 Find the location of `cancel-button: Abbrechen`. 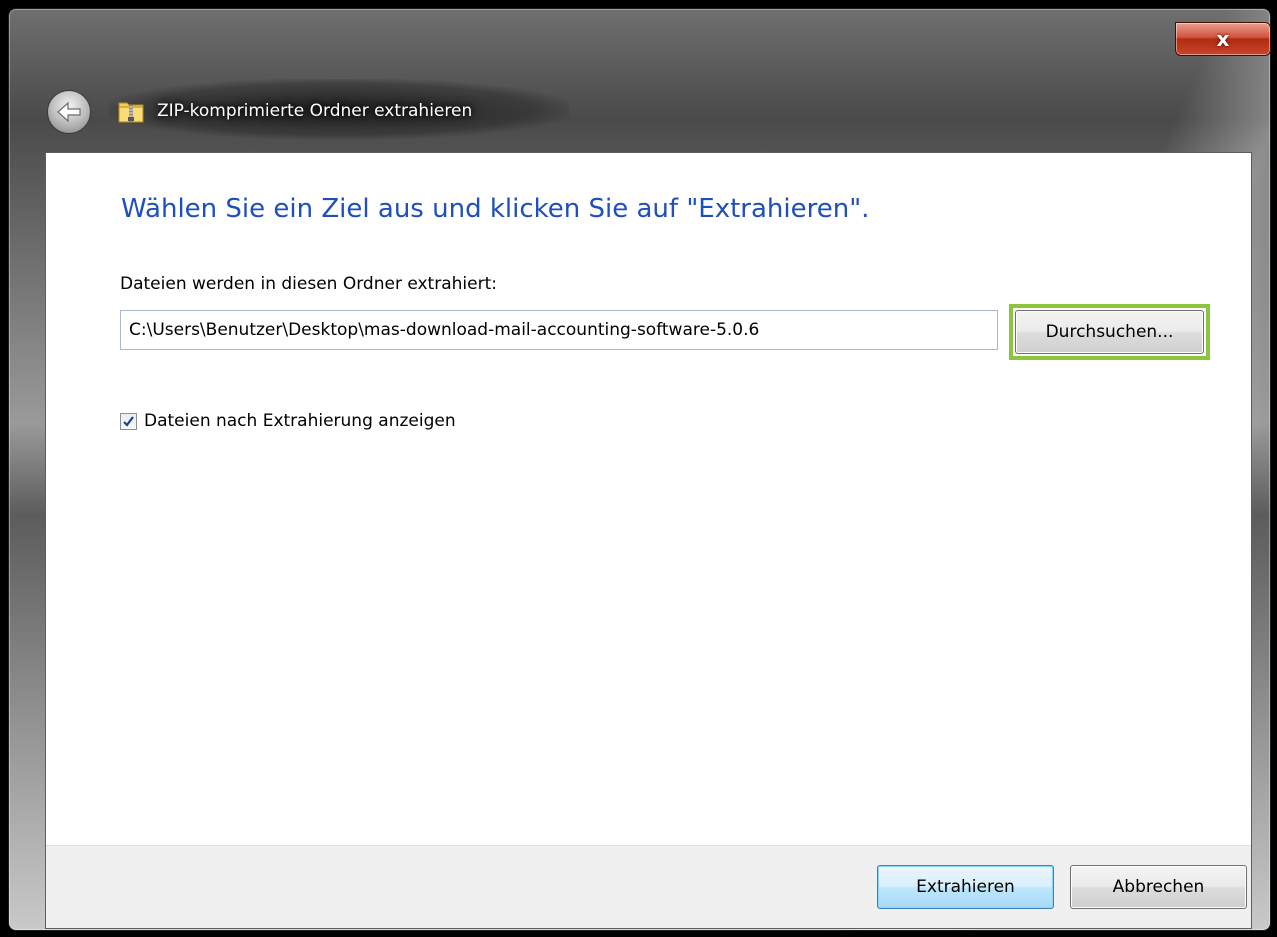

cancel-button: Abbrechen is located at coordinates (1158, 887).